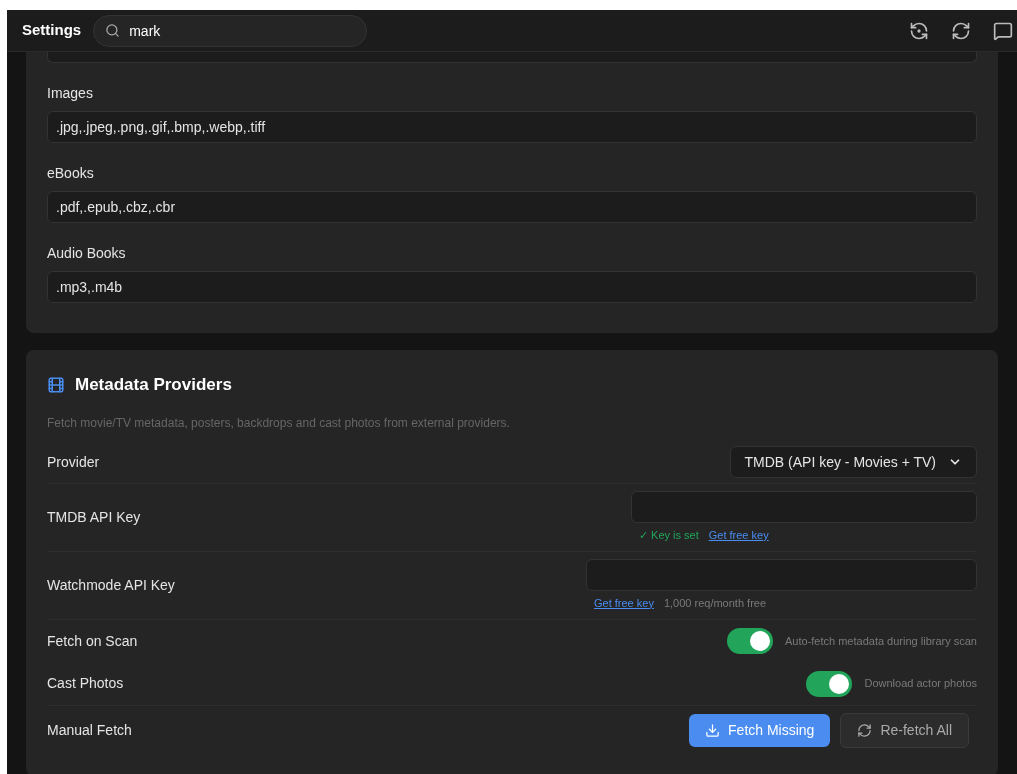 The image size is (1017, 774). I want to click on setting-label: Manual Fetch, so click(89, 730).